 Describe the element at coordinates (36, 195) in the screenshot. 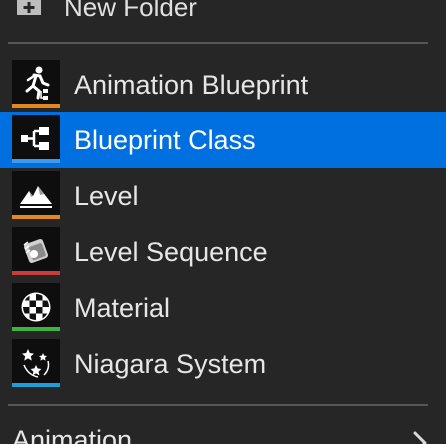

I see `level-icon` at that location.